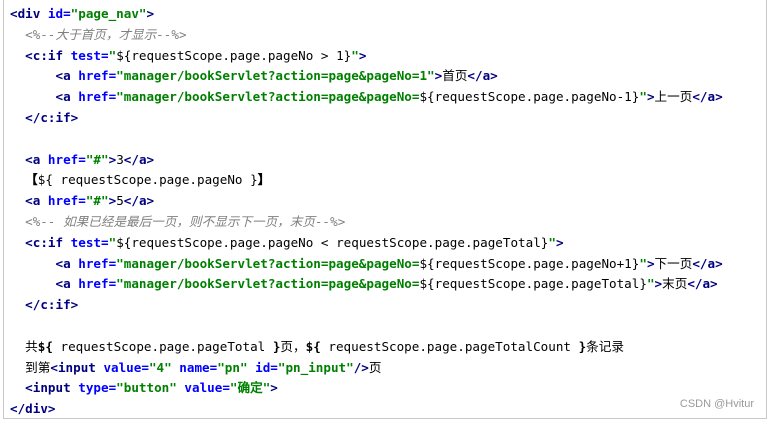  Describe the element at coordinates (250, 388) in the screenshot. I see `code-token-str: "确定"` at that location.